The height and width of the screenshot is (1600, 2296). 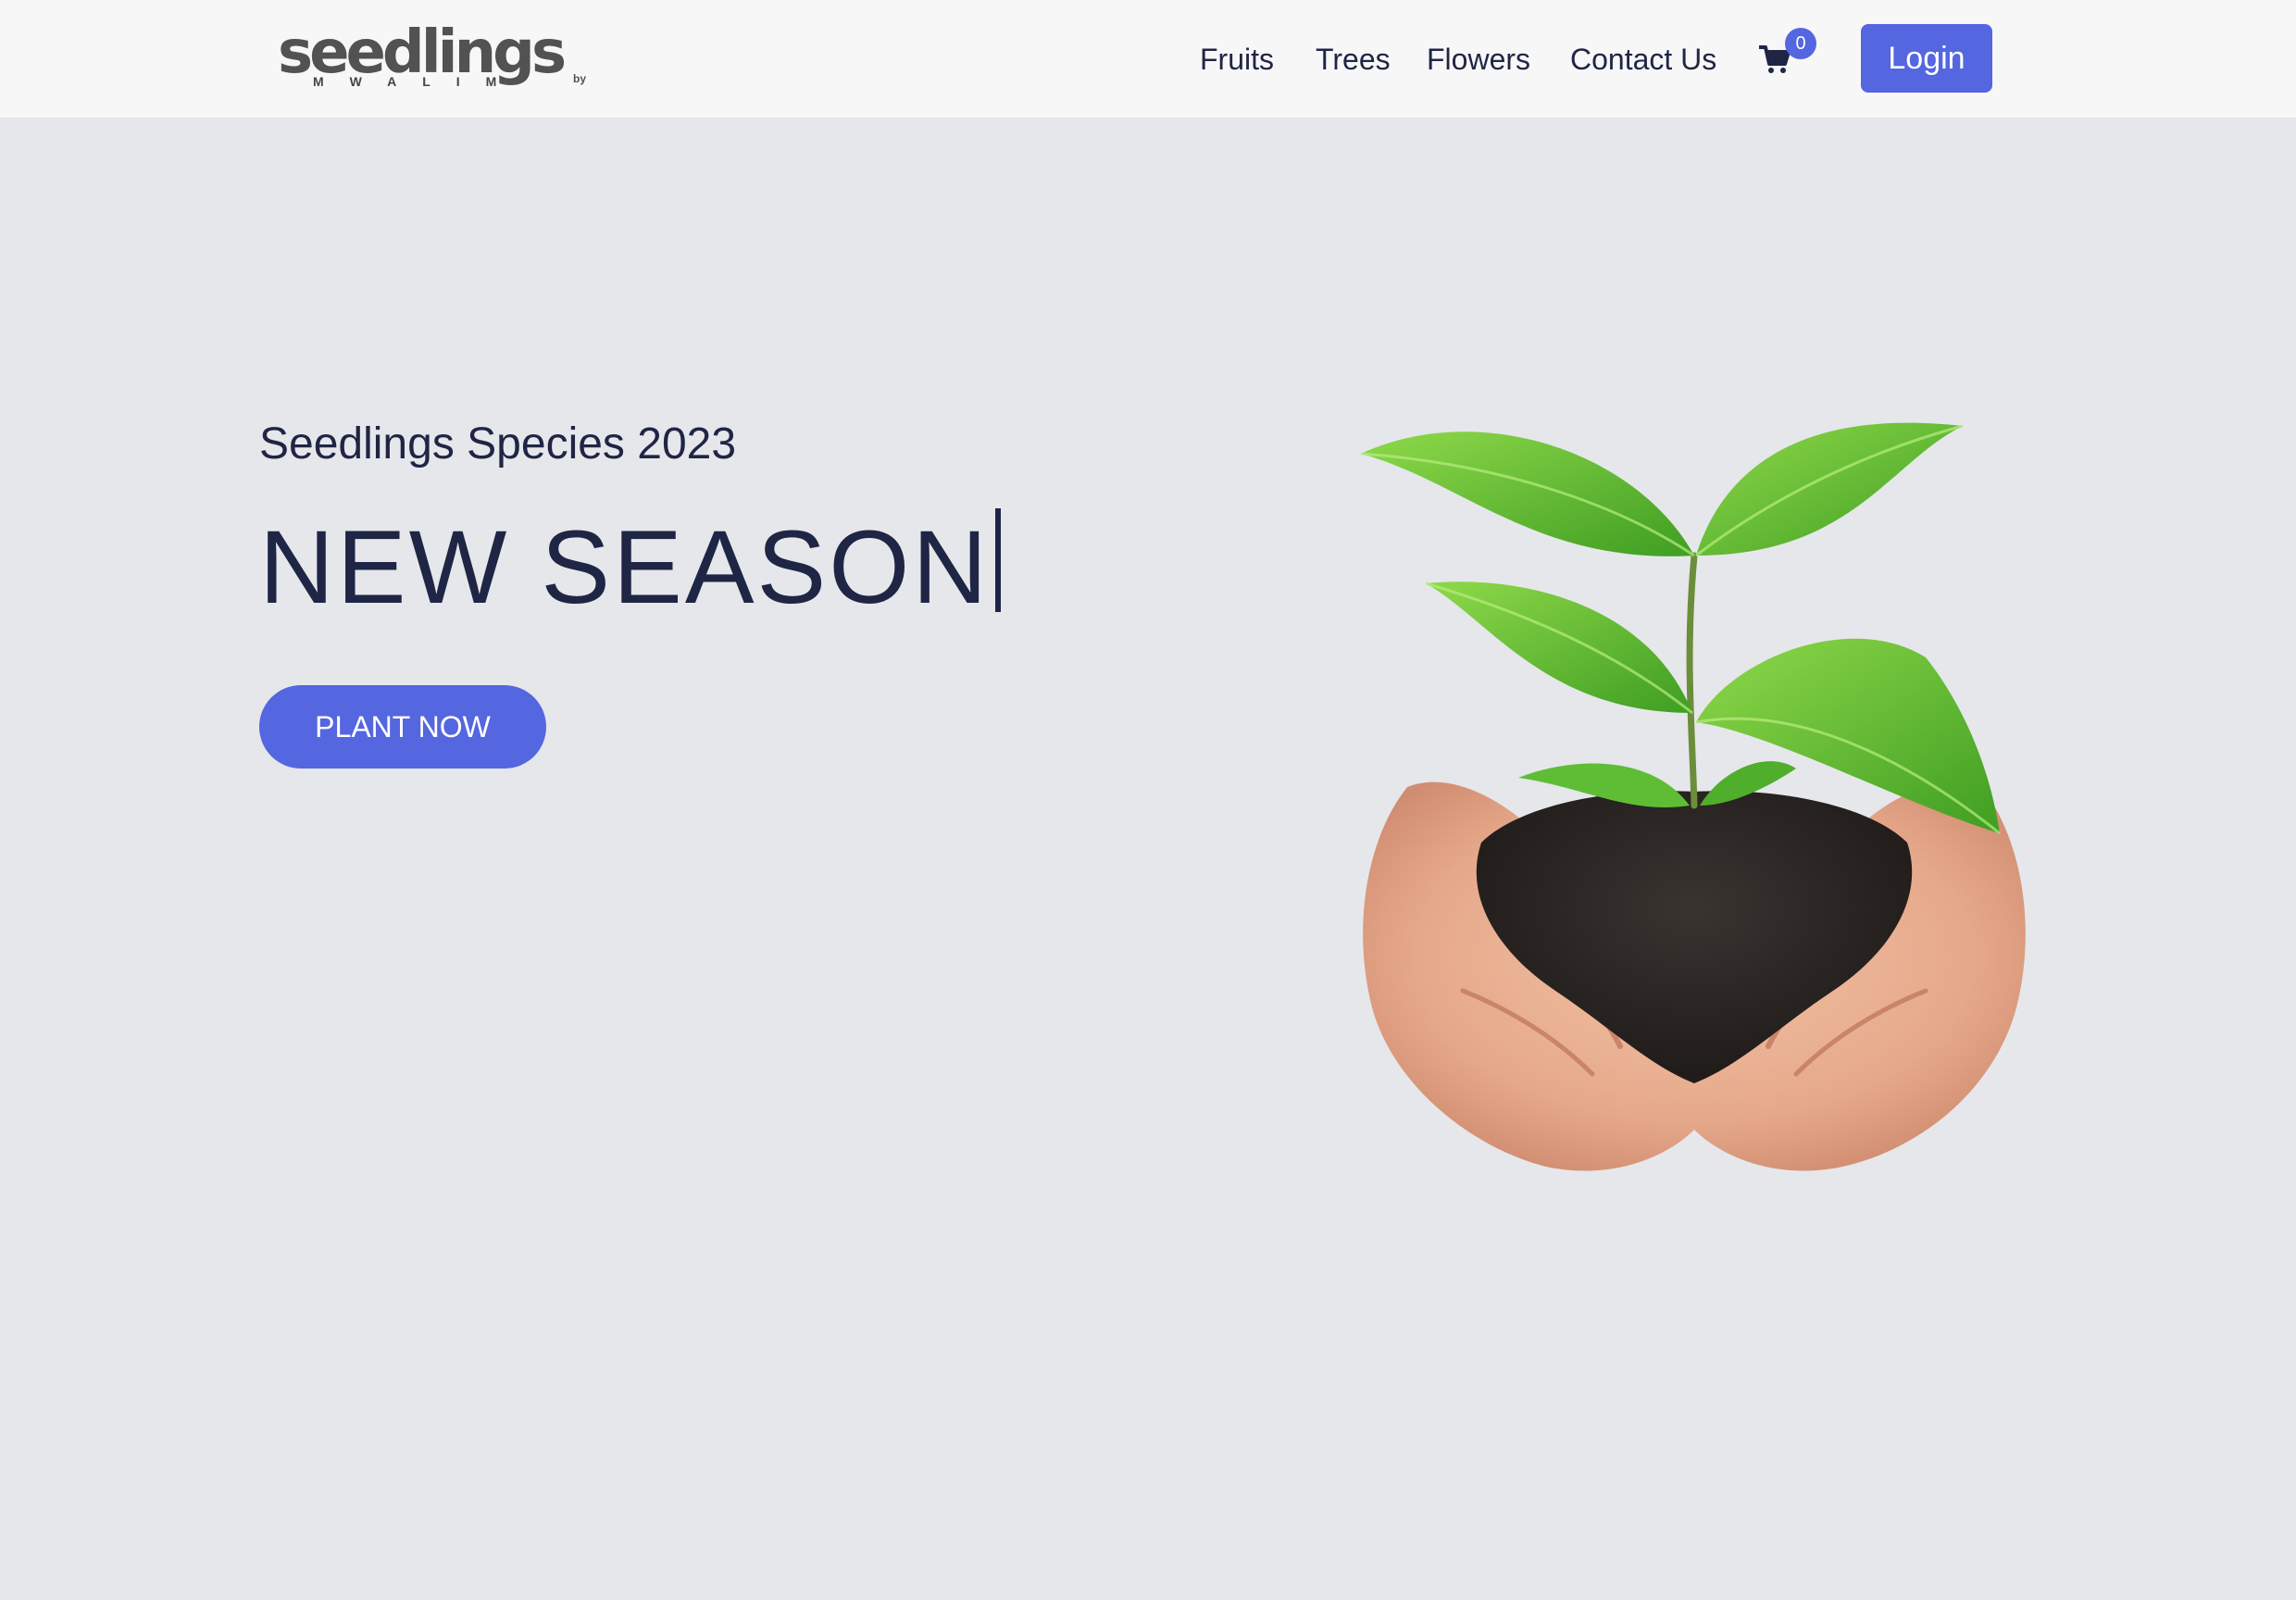 I want to click on hero-subtitle: Seedlings Species 2023, so click(x=498, y=444).